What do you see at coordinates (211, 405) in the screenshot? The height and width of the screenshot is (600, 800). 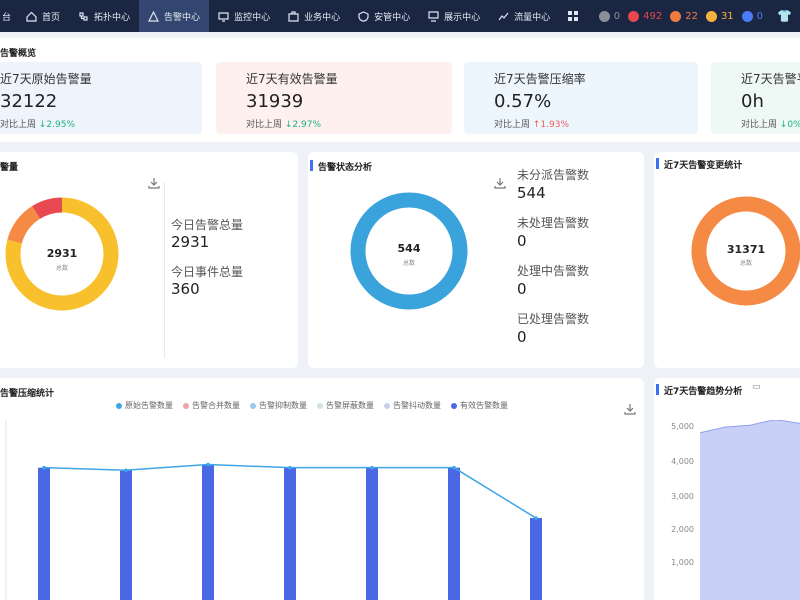 I see `legend-item: 告警合并数量` at bounding box center [211, 405].